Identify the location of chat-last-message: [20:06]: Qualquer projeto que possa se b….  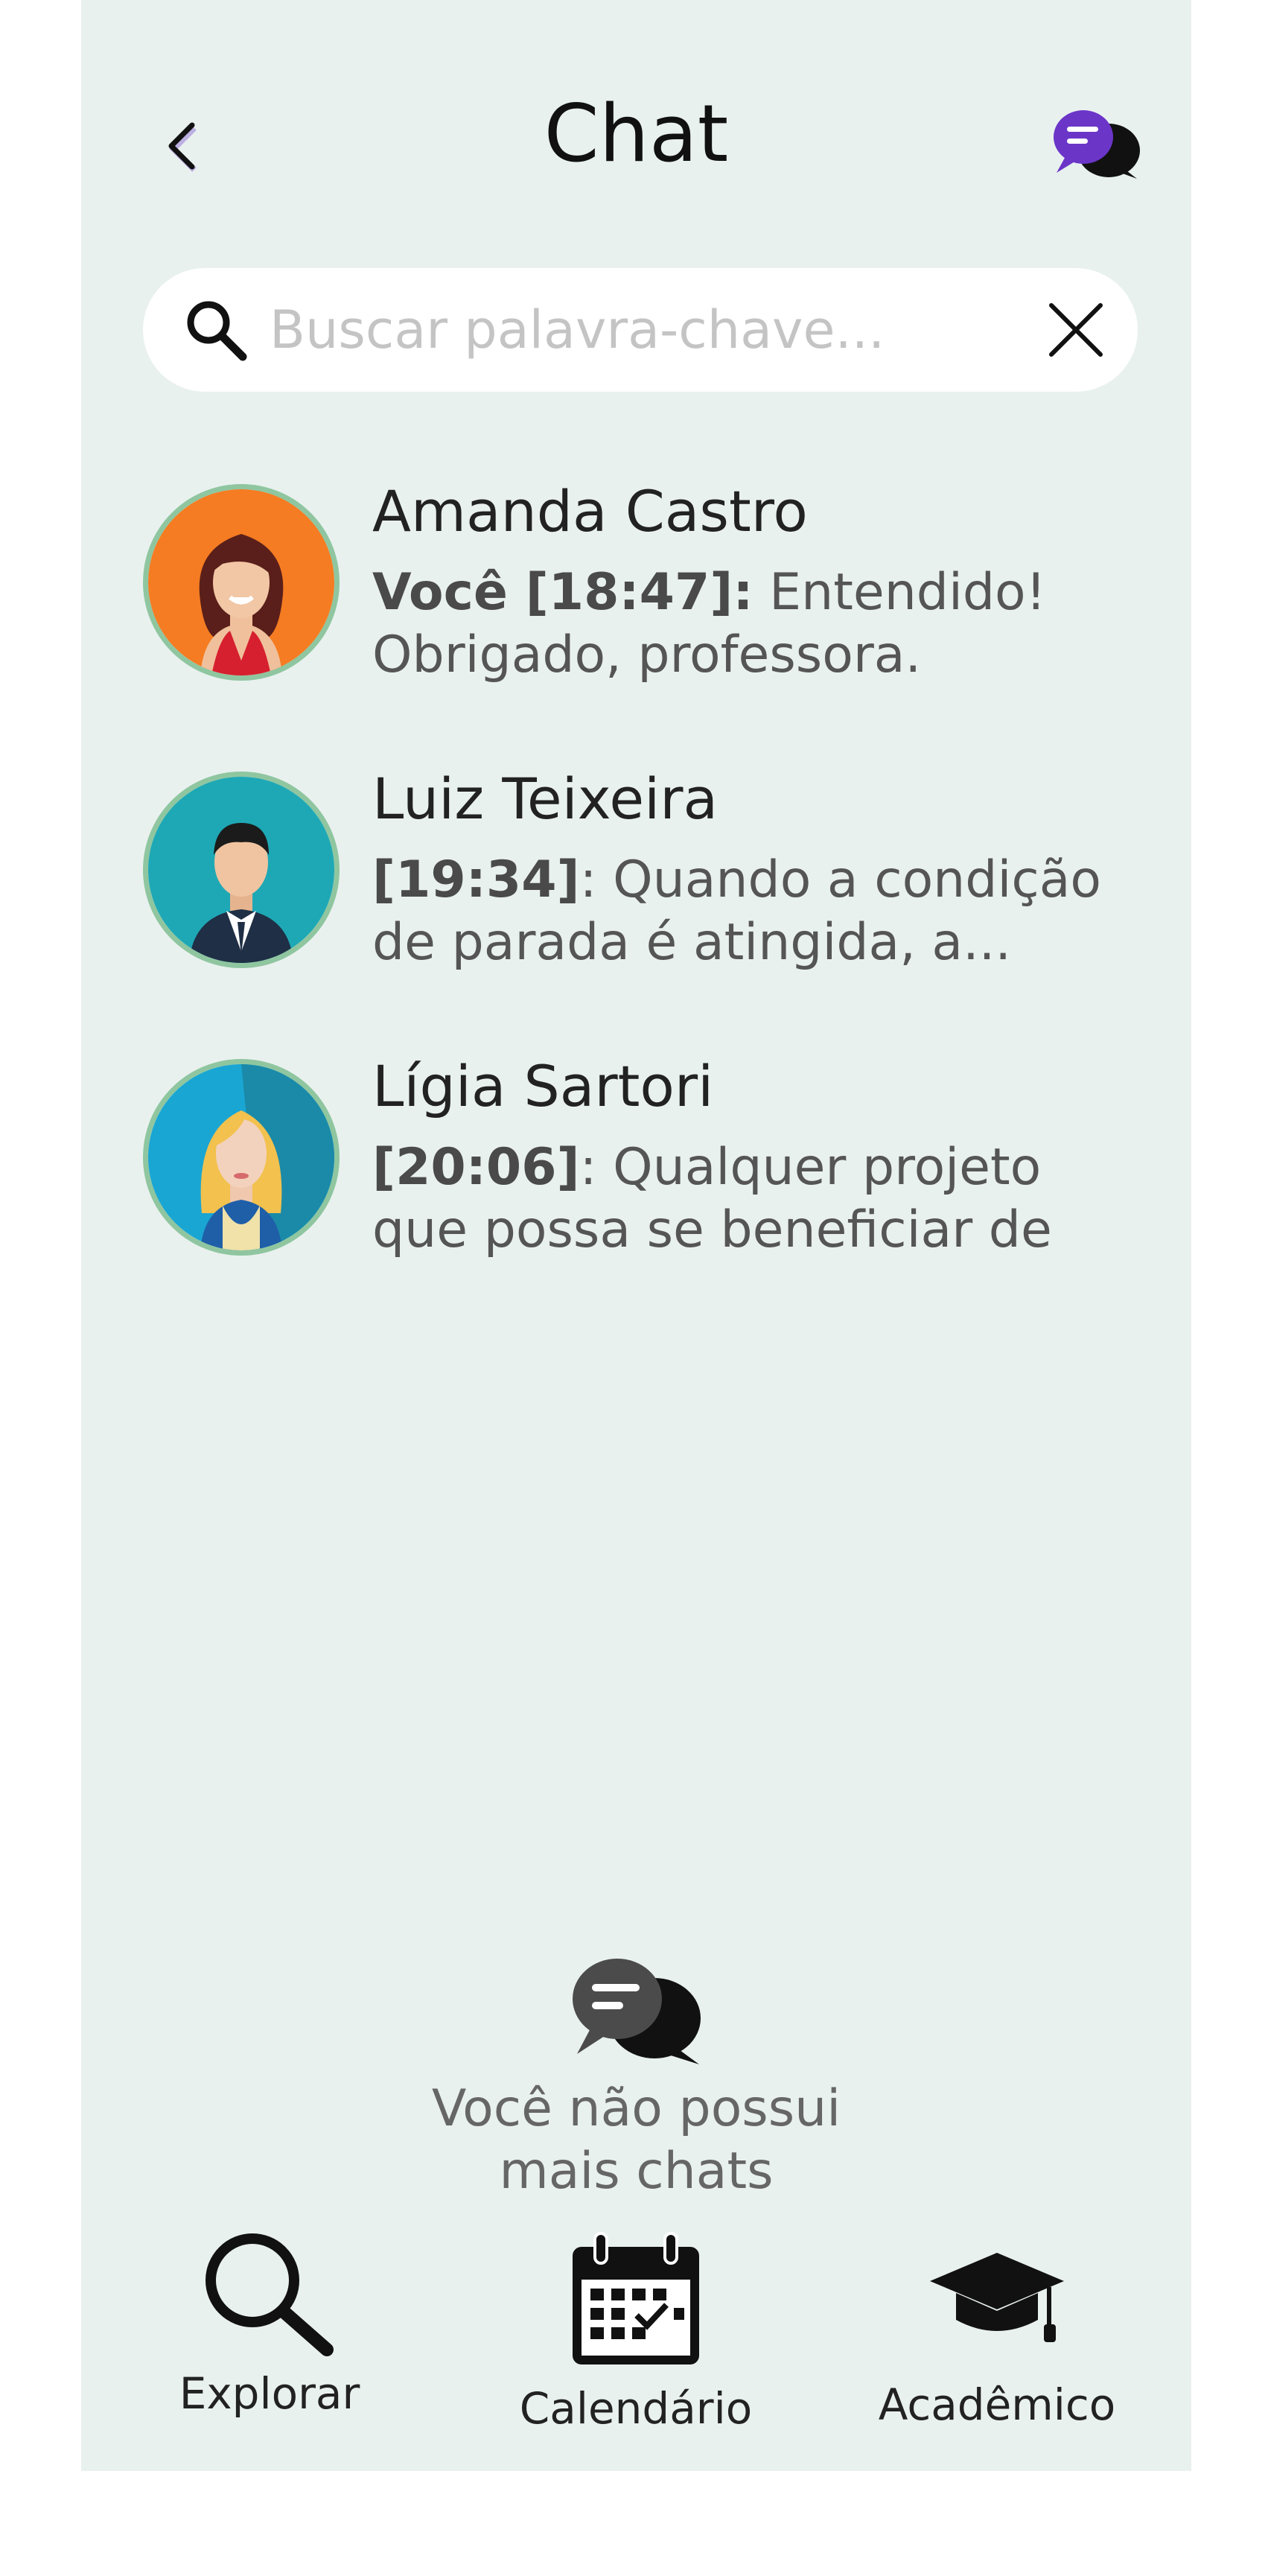
(759, 1199).